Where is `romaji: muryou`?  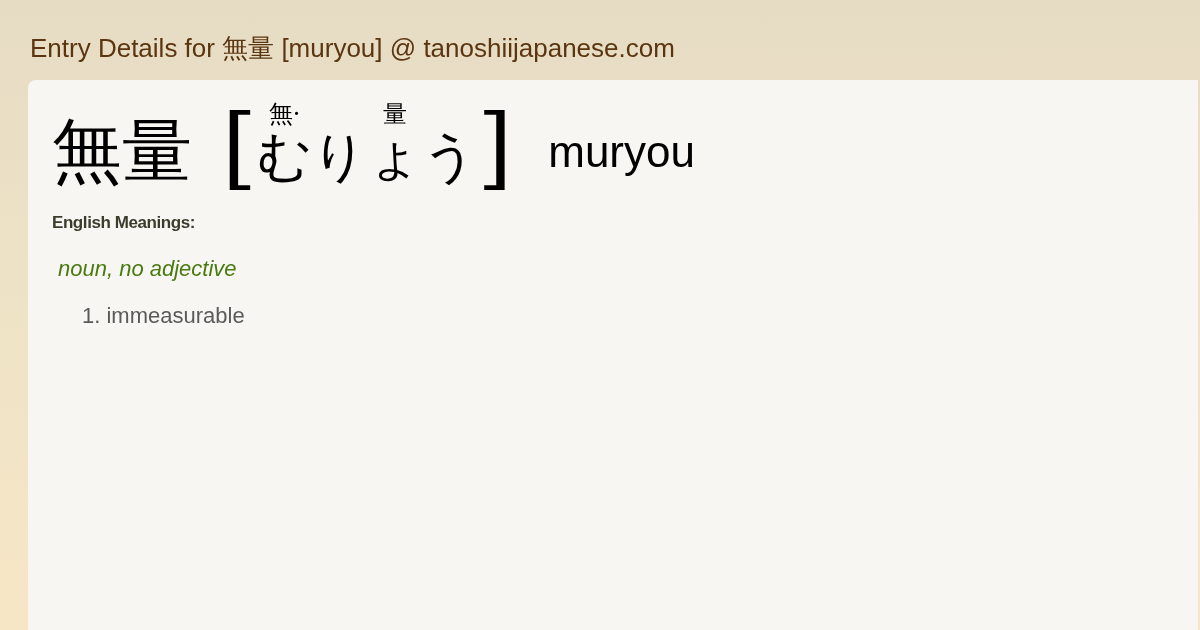 romaji: muryou is located at coordinates (621, 152).